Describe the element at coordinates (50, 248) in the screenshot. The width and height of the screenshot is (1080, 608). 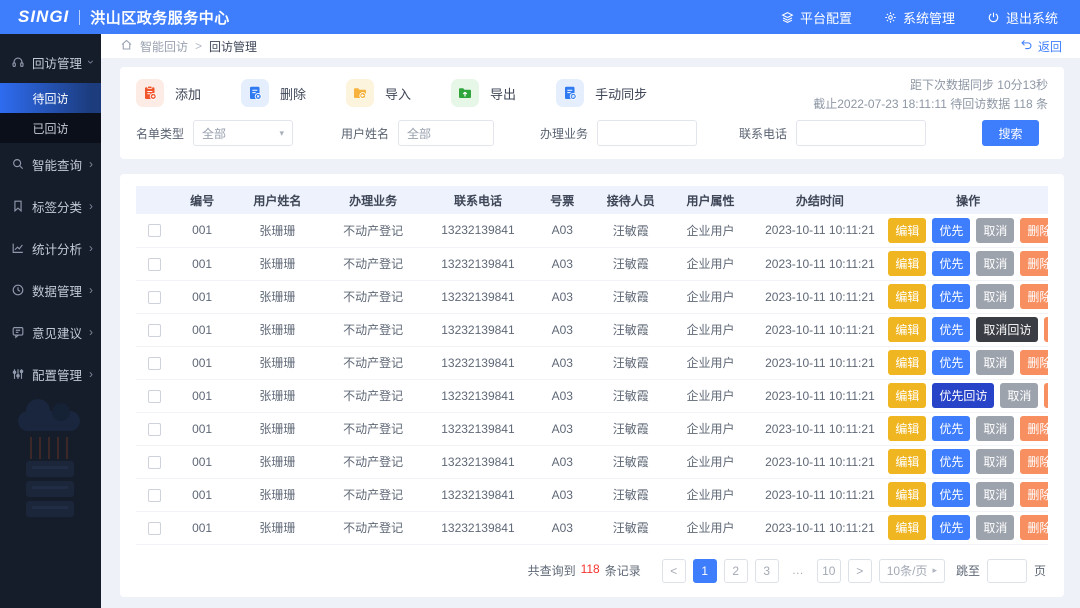
I see `sidebar-item-statistics: 统计分析 ›` at that location.